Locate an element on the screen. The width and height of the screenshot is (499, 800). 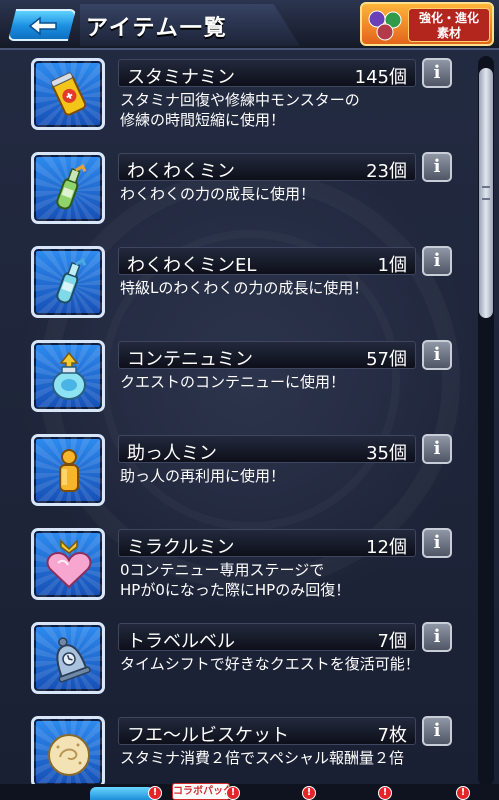
evolution-material-label: 強化・進化 素材 is located at coordinates (449, 25).